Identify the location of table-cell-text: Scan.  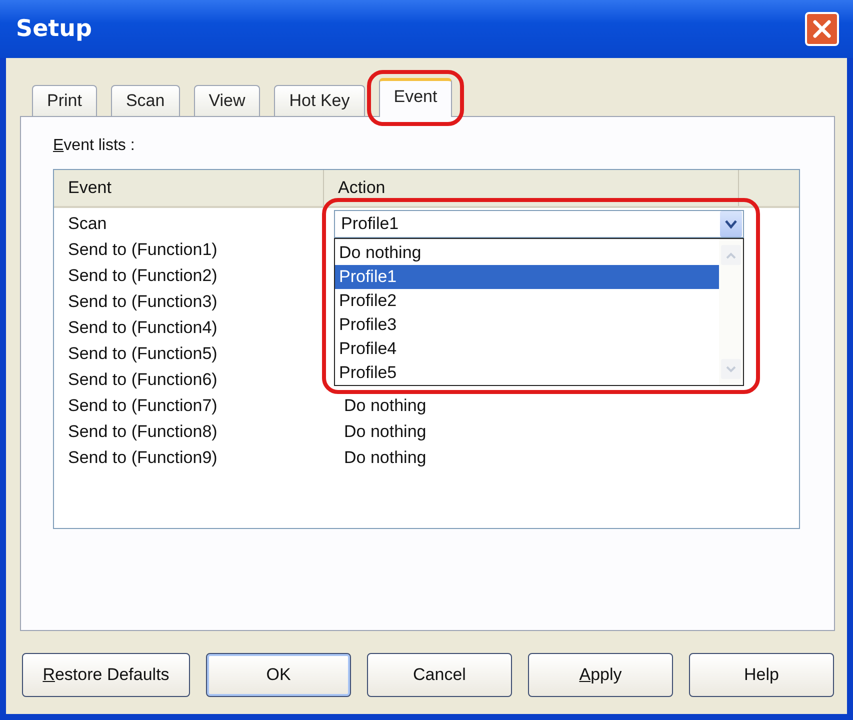
(87, 224).